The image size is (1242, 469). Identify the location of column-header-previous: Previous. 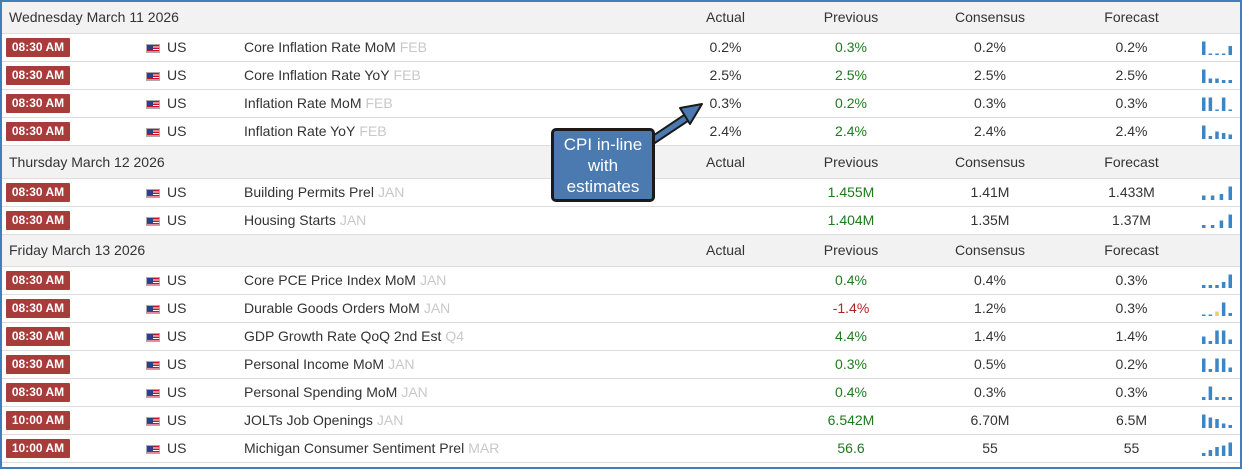
(851, 162).